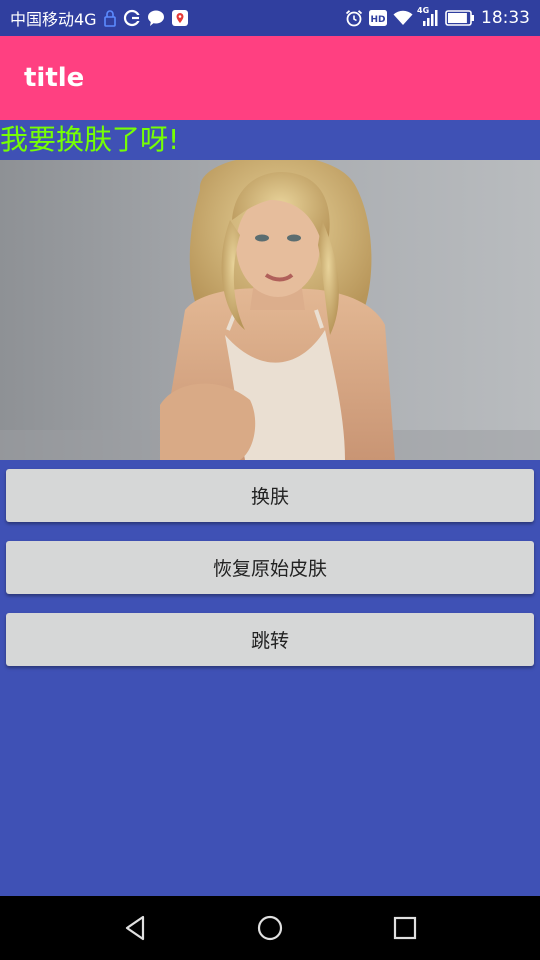 The height and width of the screenshot is (960, 540). I want to click on back-icon, so click(135, 928).